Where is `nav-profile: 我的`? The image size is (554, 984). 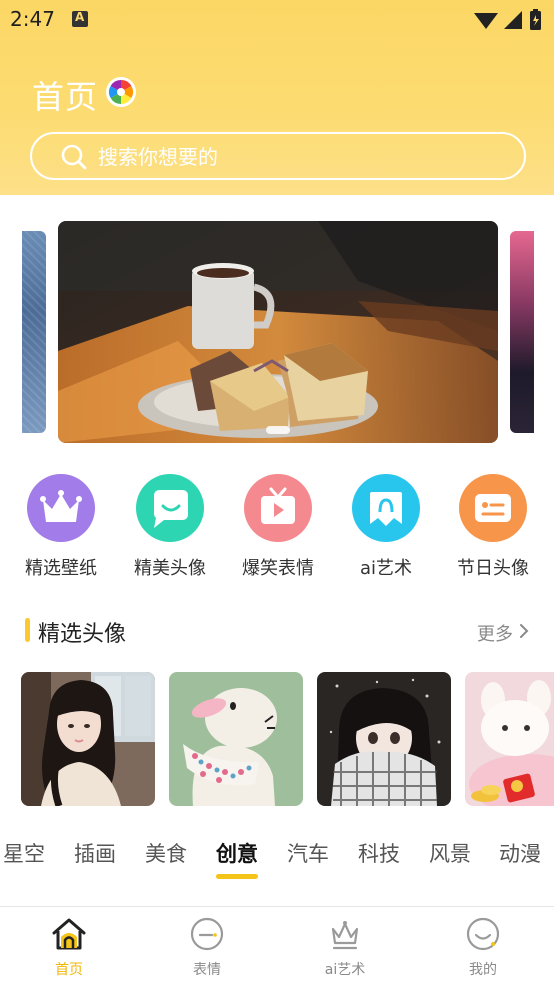
nav-profile: 我的 is located at coordinates (483, 945).